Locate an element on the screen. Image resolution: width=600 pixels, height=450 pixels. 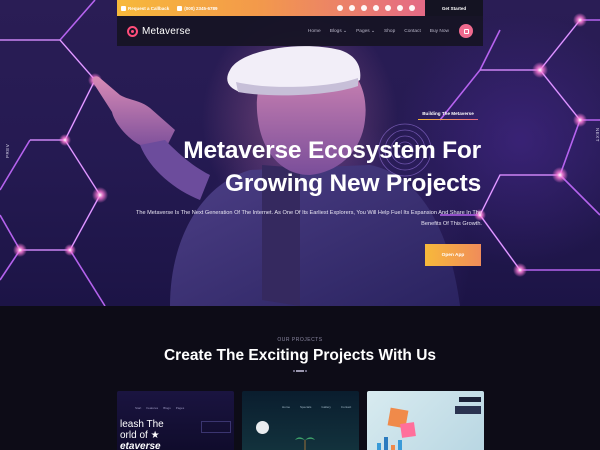
card1-text-box is located at coordinates (216, 427).